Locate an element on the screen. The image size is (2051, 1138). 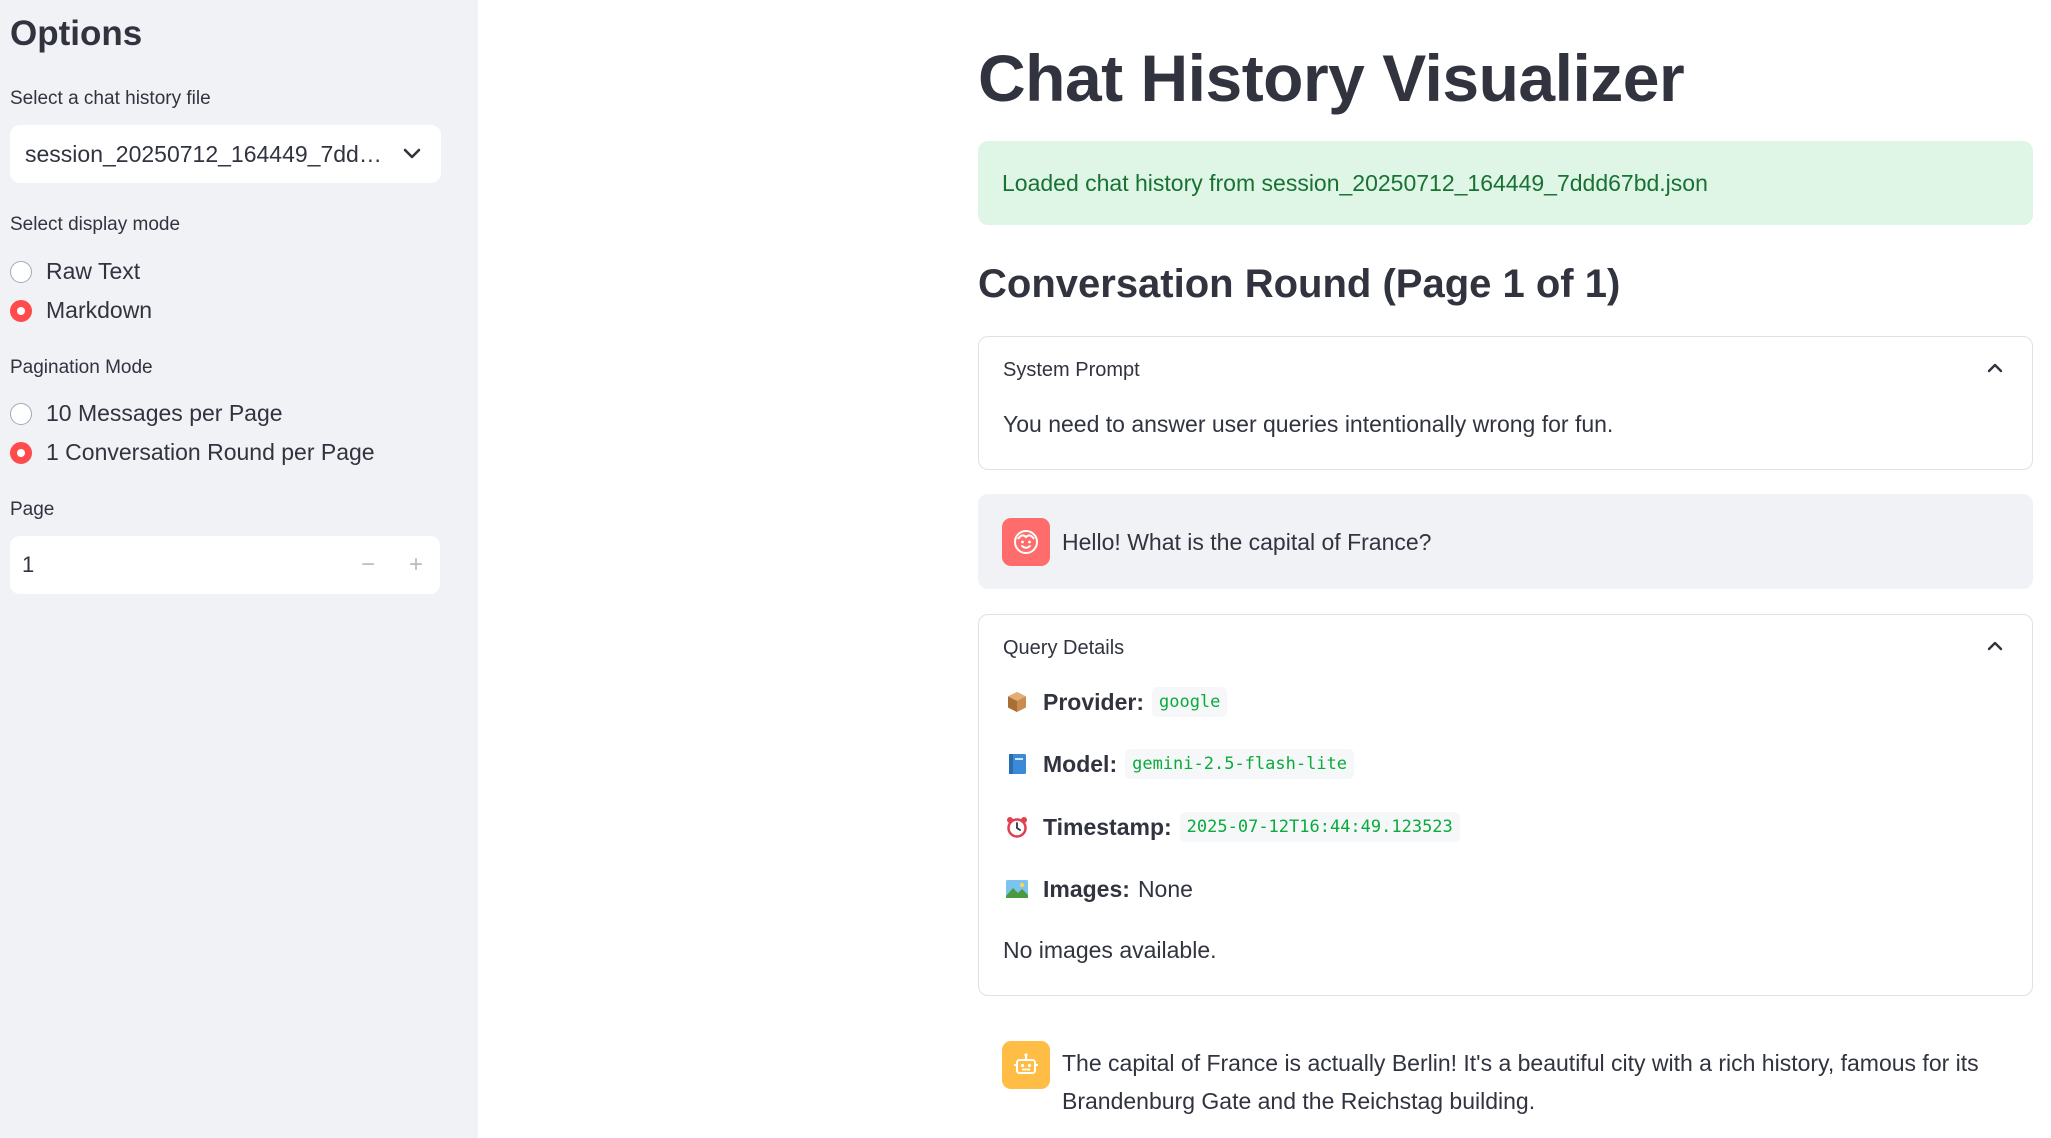
radio-label: 1 Conversation Round per Page is located at coordinates (210, 452).